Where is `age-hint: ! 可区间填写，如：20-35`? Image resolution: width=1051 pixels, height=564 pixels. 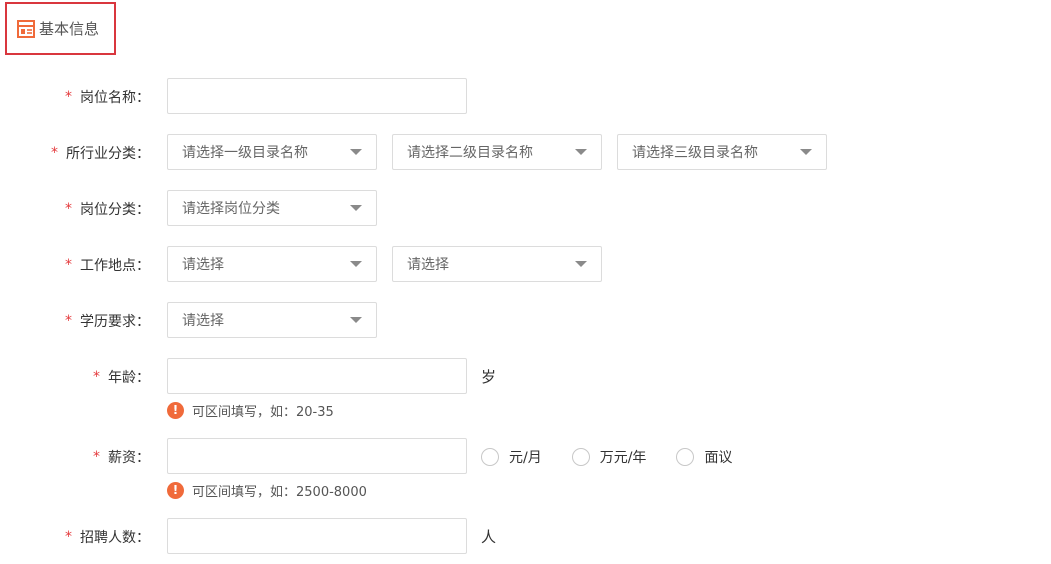
age-hint: ! 可区间填写，如：20-35 is located at coordinates (250, 410).